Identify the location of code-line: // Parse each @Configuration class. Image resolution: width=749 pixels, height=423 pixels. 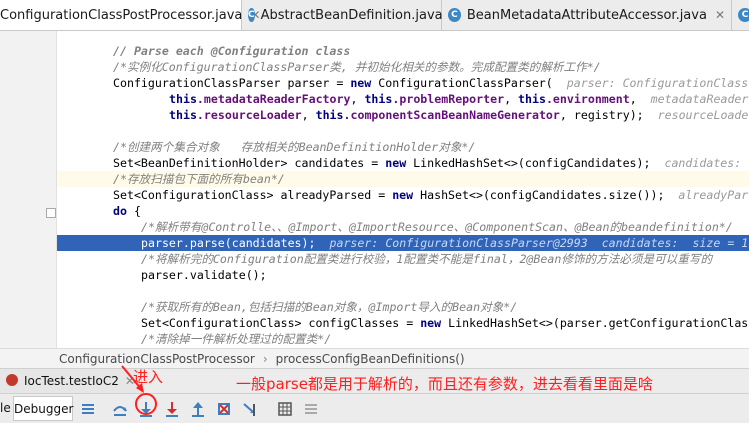
(232, 51).